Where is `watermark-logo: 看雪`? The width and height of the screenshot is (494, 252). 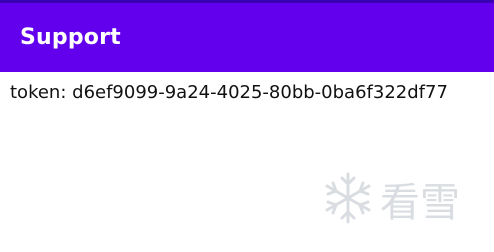 watermark-logo: 看雪 is located at coordinates (407, 198).